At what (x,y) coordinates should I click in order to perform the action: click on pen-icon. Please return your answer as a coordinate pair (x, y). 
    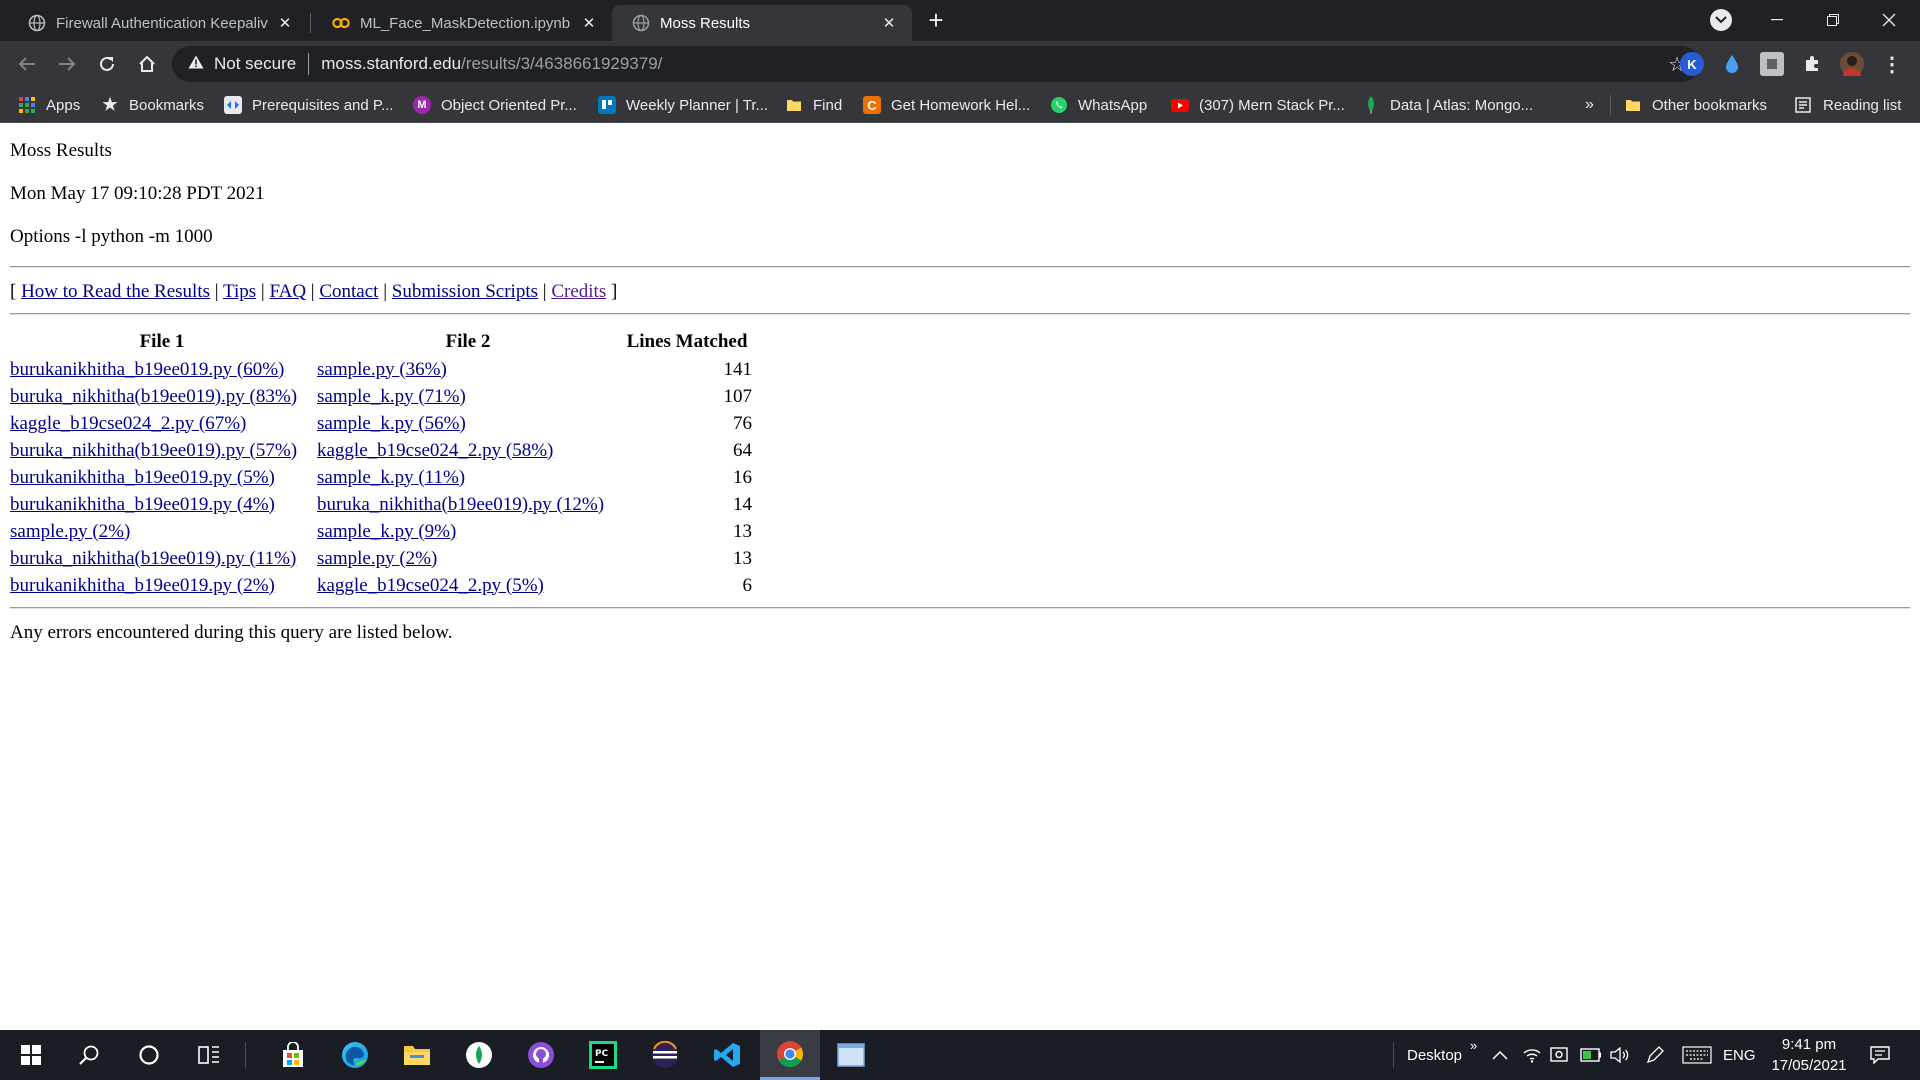
    Looking at the image, I should click on (1655, 1055).